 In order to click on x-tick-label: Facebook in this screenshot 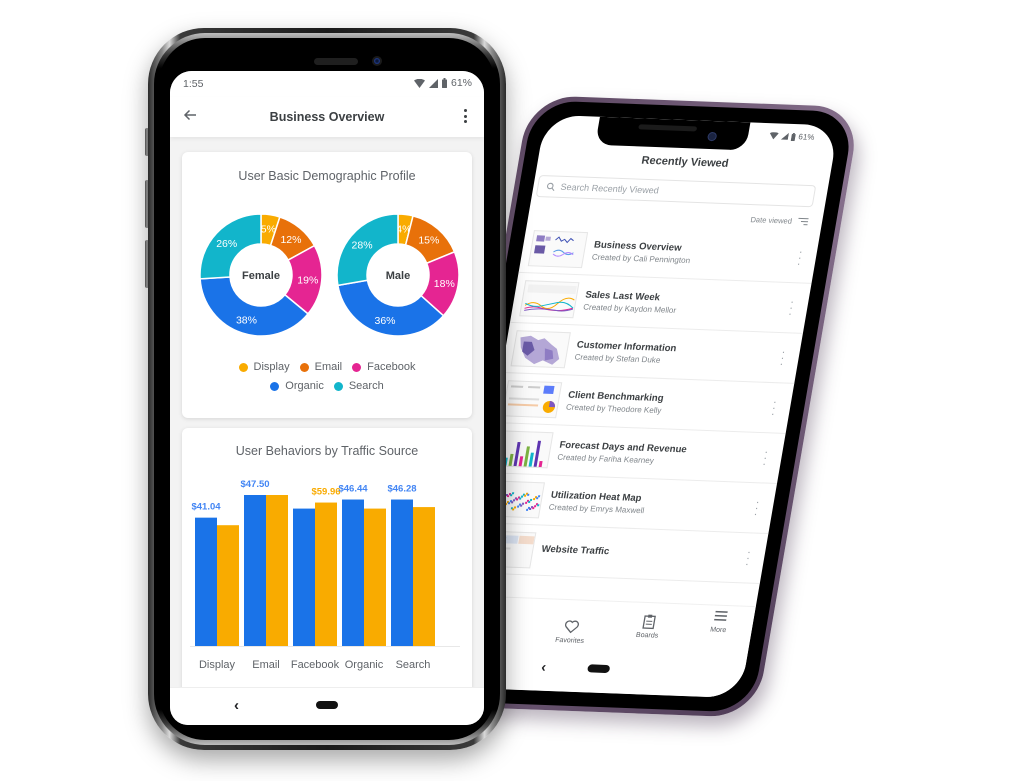, I will do `click(315, 665)`.